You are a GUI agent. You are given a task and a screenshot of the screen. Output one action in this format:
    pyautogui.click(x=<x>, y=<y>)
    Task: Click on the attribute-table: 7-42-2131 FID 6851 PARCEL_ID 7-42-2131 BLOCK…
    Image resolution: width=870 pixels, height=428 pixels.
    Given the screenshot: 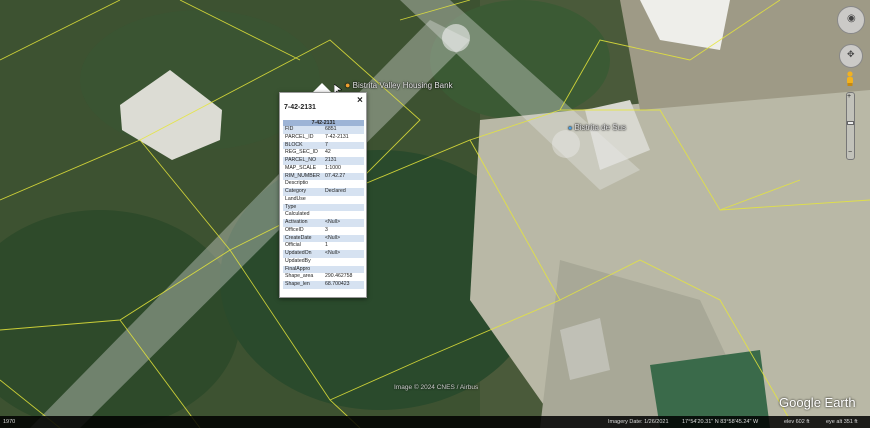 What is the action you would take?
    pyautogui.click(x=323, y=204)
    